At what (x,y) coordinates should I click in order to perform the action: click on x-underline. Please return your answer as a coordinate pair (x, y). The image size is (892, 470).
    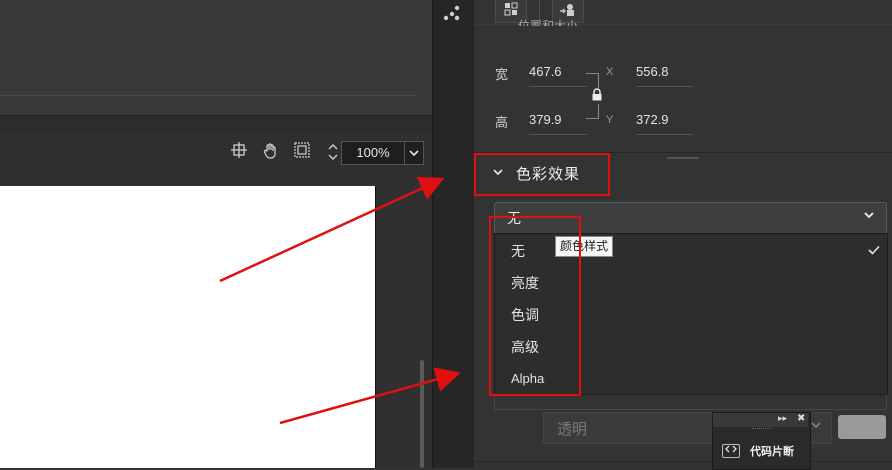
    Looking at the image, I should click on (664, 86).